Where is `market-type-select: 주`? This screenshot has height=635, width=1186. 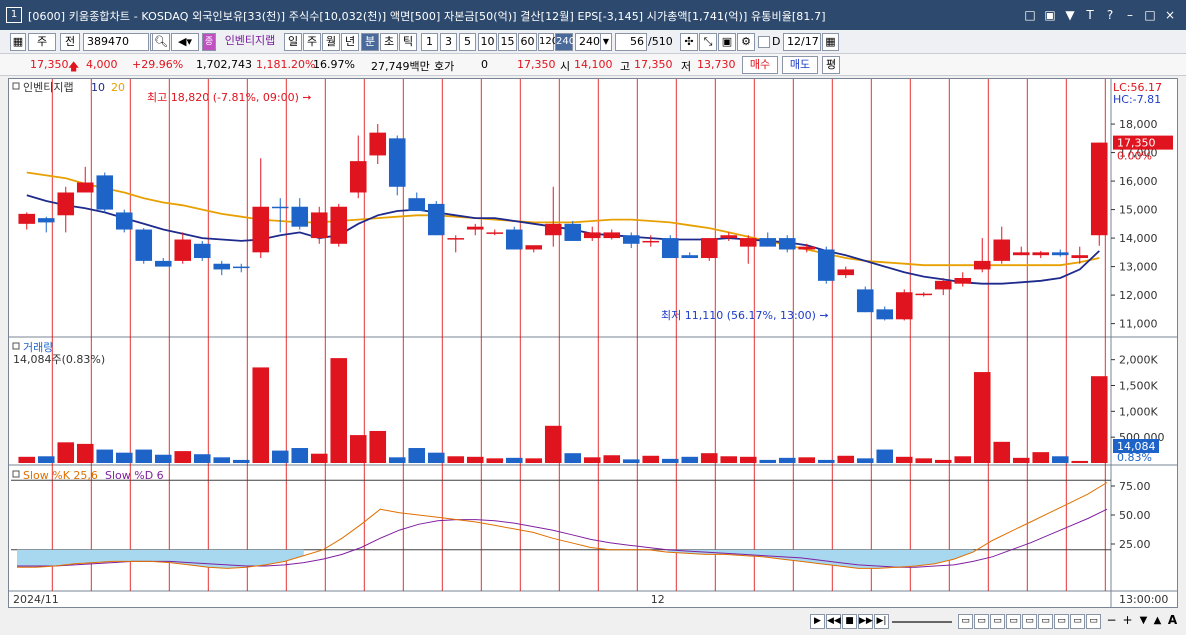 market-type-select: 주 is located at coordinates (42, 42).